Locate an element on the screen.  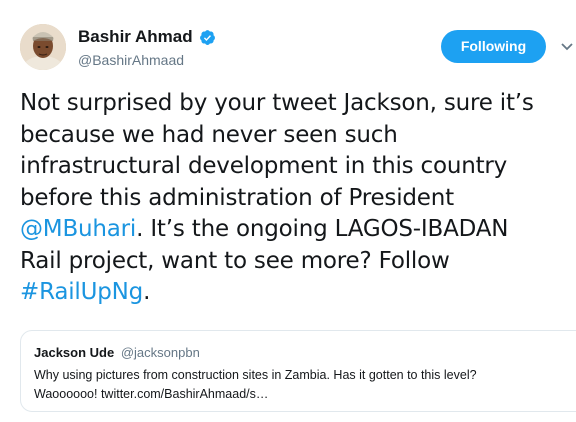
chevron-down-icon is located at coordinates (567, 47).